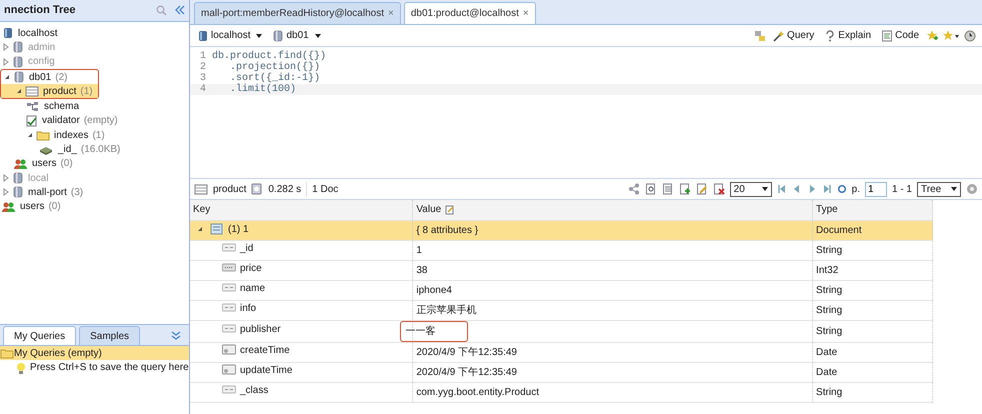 The image size is (982, 414). What do you see at coordinates (62, 107) in the screenshot?
I see `tree-label: schema` at bounding box center [62, 107].